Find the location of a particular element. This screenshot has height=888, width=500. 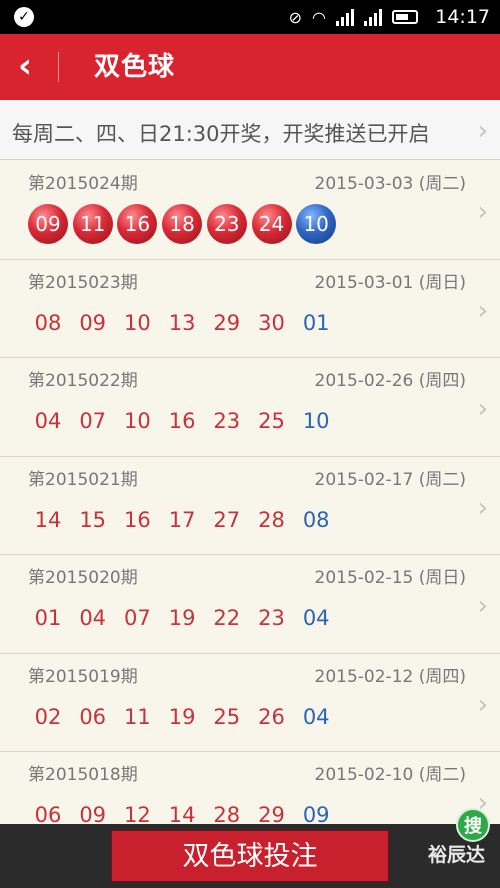

draw-row: 第2015021期 2015-02-17 (周二) › 14 15 16 17 27 28 08 is located at coordinates (250, 505).